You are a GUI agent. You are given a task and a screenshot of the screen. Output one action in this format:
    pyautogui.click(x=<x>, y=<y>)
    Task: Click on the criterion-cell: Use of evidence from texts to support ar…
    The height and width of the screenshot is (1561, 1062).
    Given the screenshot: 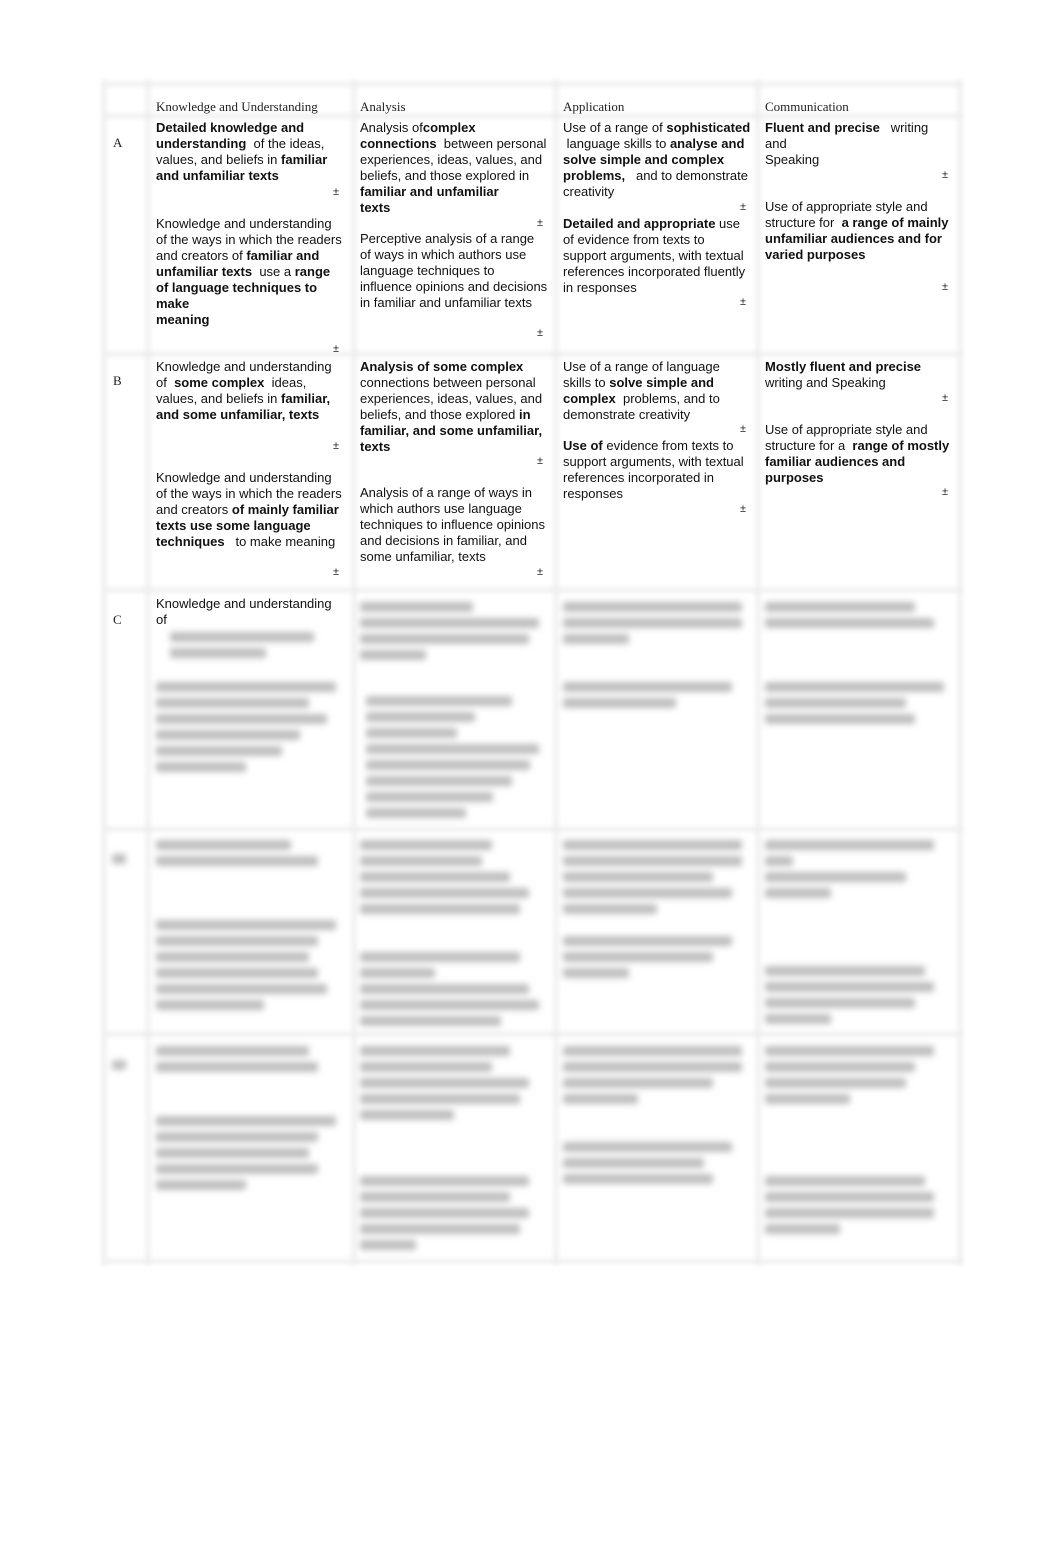 What is the action you would take?
    pyautogui.click(x=653, y=469)
    